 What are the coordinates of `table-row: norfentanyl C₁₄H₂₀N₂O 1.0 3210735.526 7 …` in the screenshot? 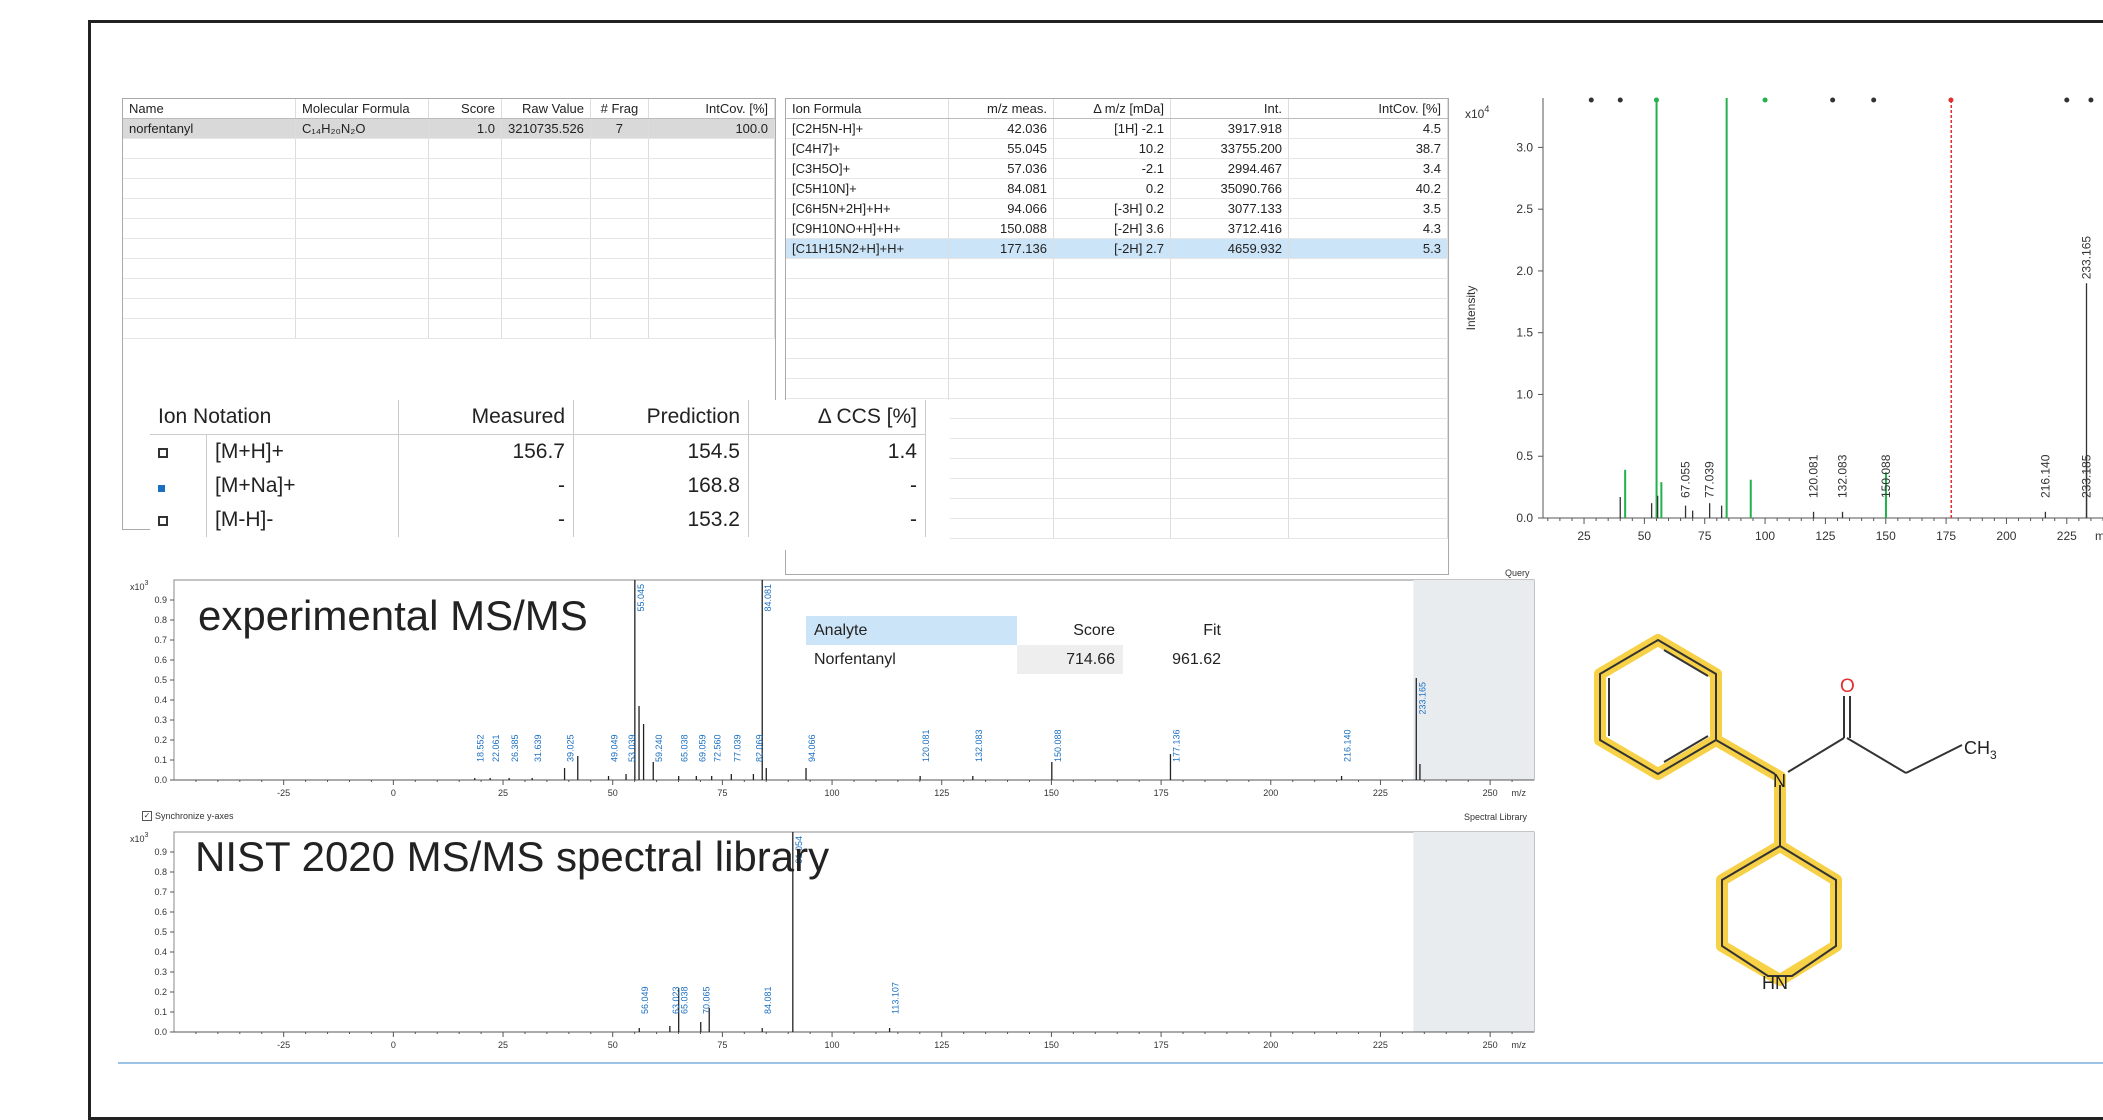 It's located at (449, 128).